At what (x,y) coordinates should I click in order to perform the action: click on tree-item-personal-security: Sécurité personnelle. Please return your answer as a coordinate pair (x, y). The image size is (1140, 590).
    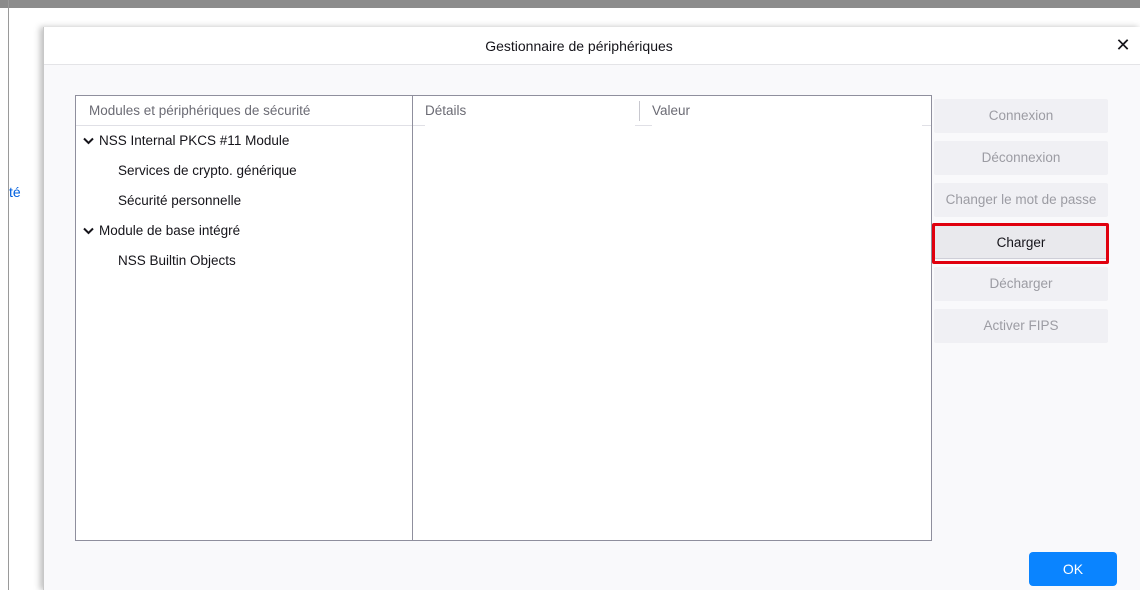
    Looking at the image, I should click on (244, 201).